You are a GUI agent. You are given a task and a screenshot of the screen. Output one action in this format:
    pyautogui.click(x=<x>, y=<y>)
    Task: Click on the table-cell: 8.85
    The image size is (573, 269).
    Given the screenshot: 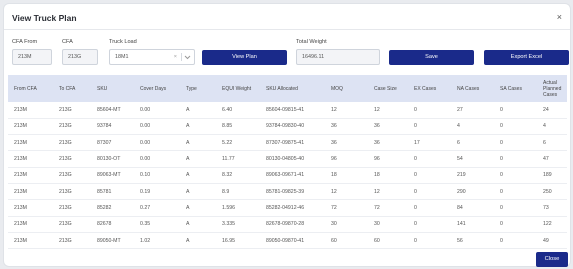 What is the action you would take?
    pyautogui.click(x=238, y=127)
    